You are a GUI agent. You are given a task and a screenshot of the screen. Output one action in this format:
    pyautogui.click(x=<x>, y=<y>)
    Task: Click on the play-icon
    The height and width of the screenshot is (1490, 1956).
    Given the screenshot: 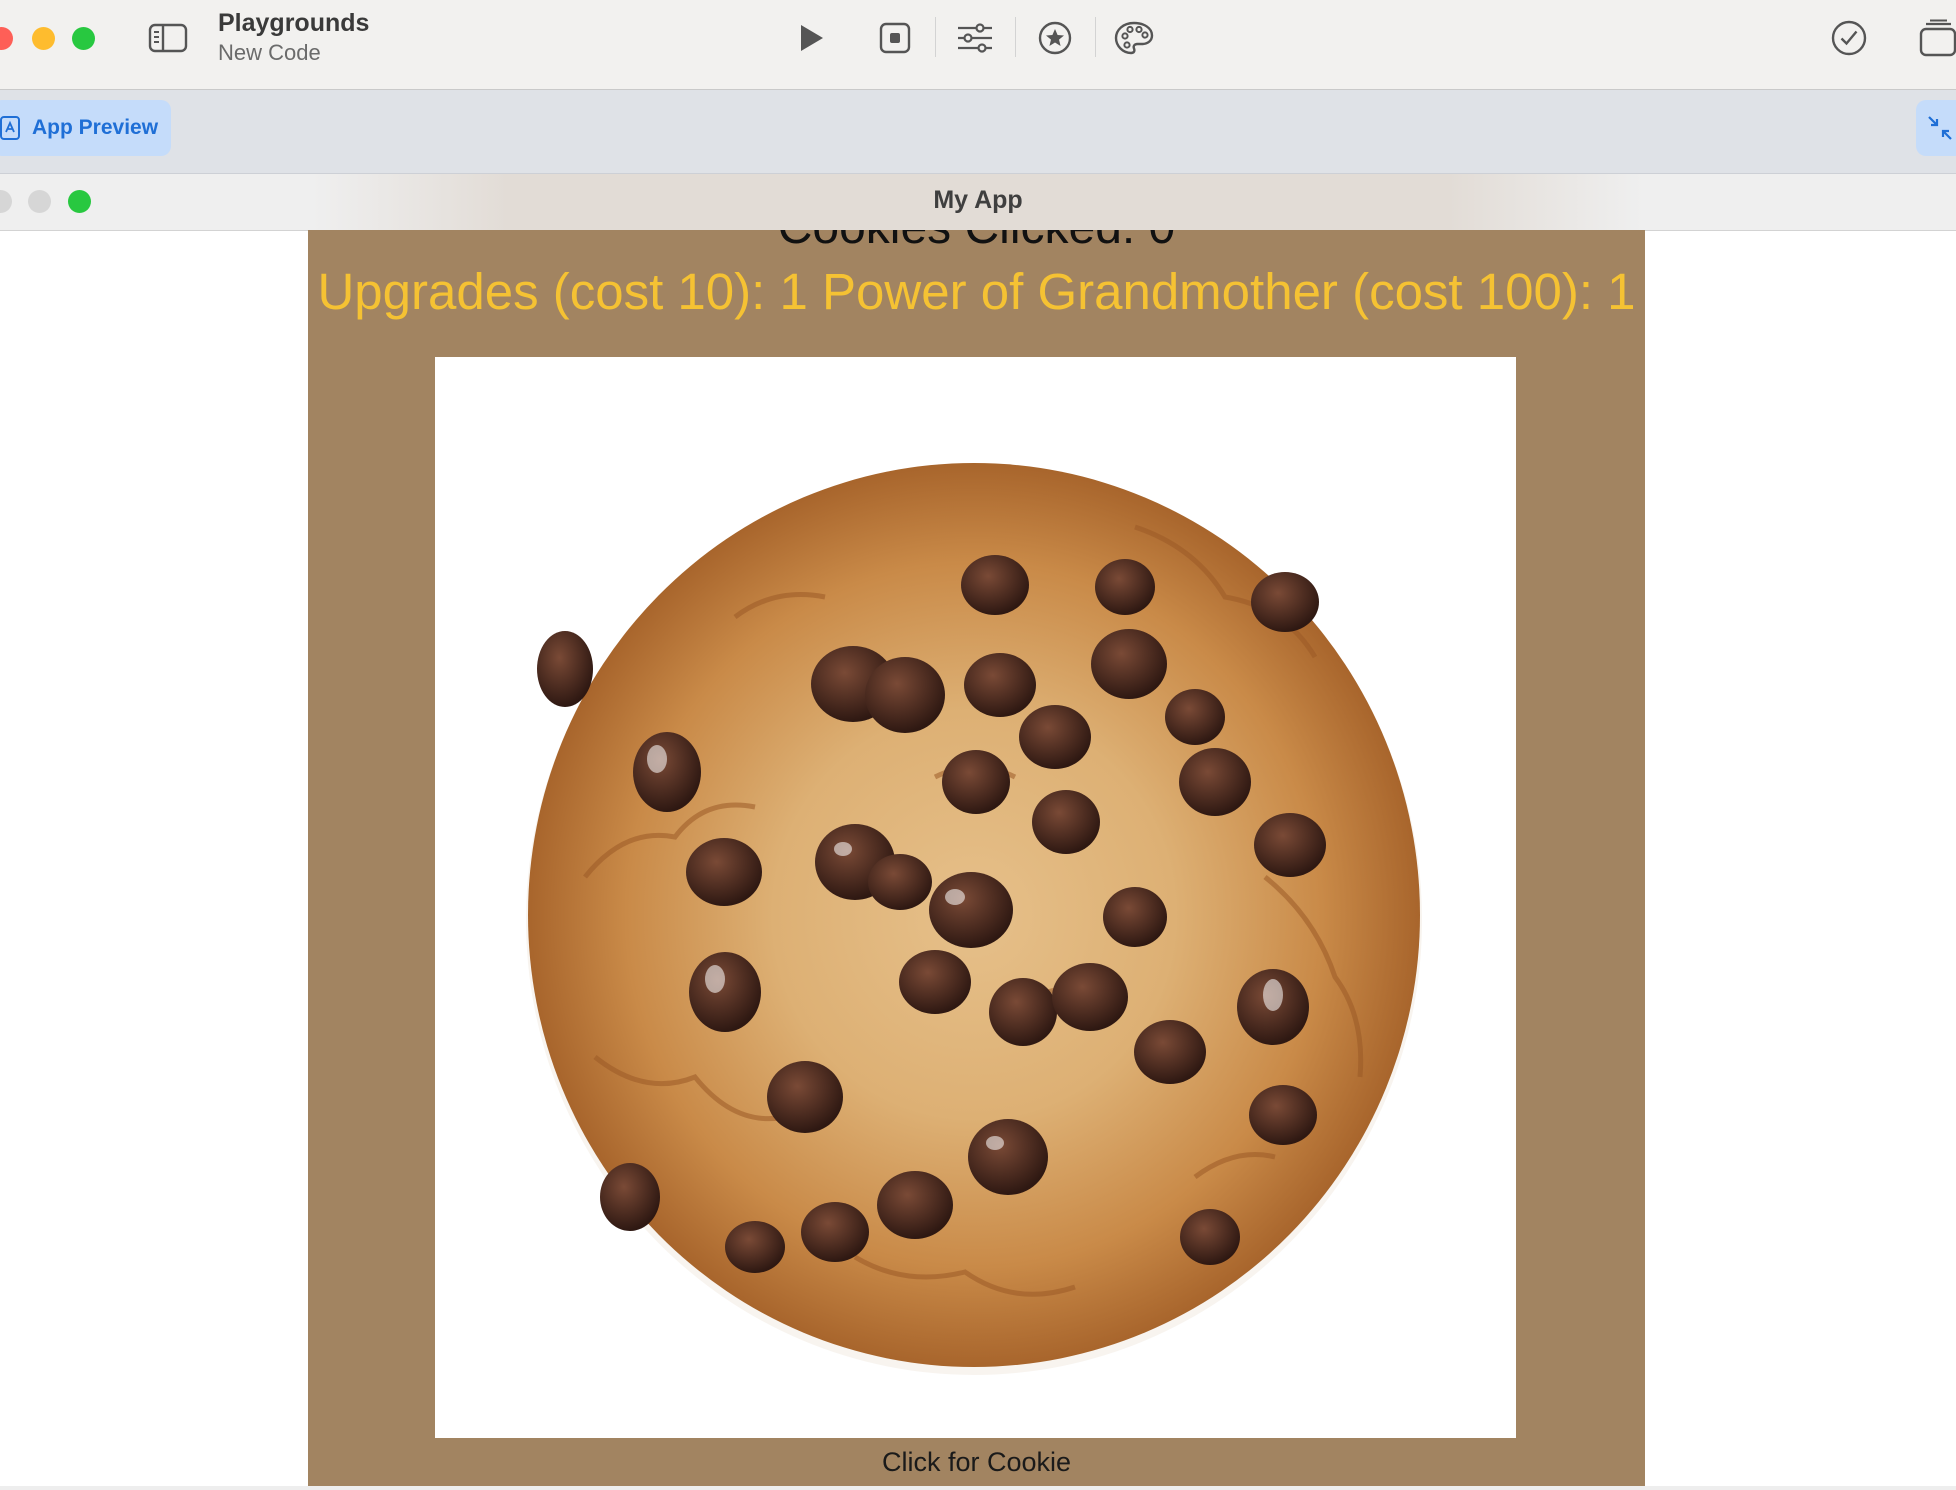 What is the action you would take?
    pyautogui.click(x=811, y=38)
    